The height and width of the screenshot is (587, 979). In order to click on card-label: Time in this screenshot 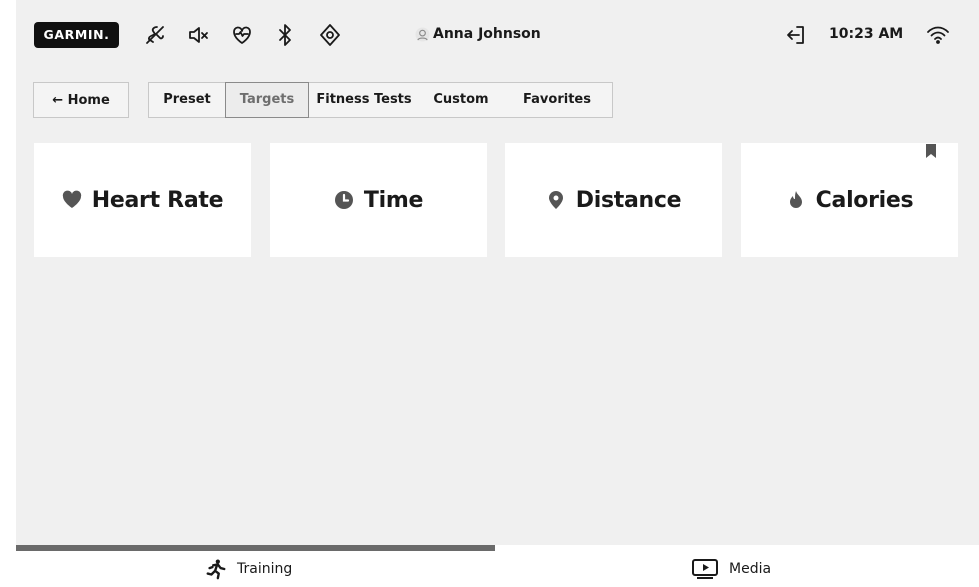, I will do `click(393, 200)`.